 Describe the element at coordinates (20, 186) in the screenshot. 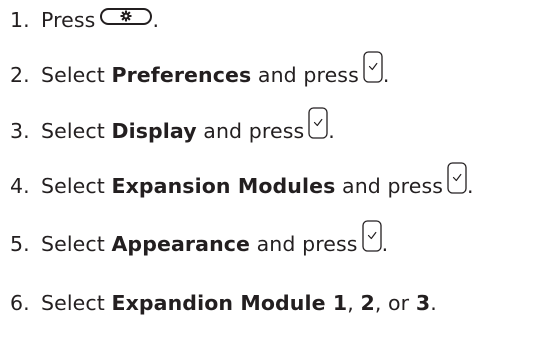

I see `step-number: 4.` at that location.